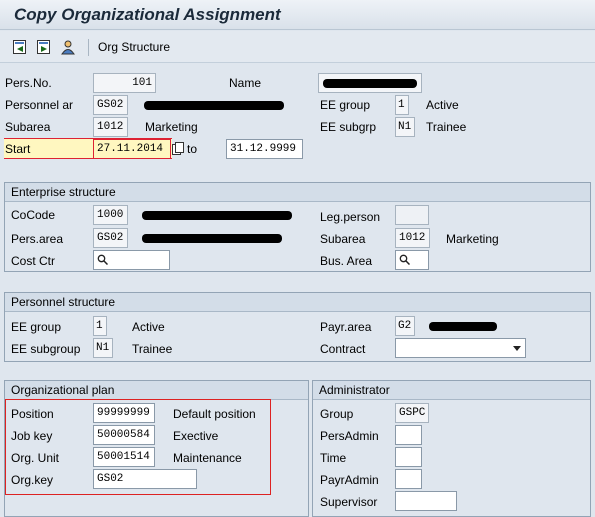 This screenshot has height=517, width=595. What do you see at coordinates (408, 479) in the screenshot?
I see `payr-admin-field` at bounding box center [408, 479].